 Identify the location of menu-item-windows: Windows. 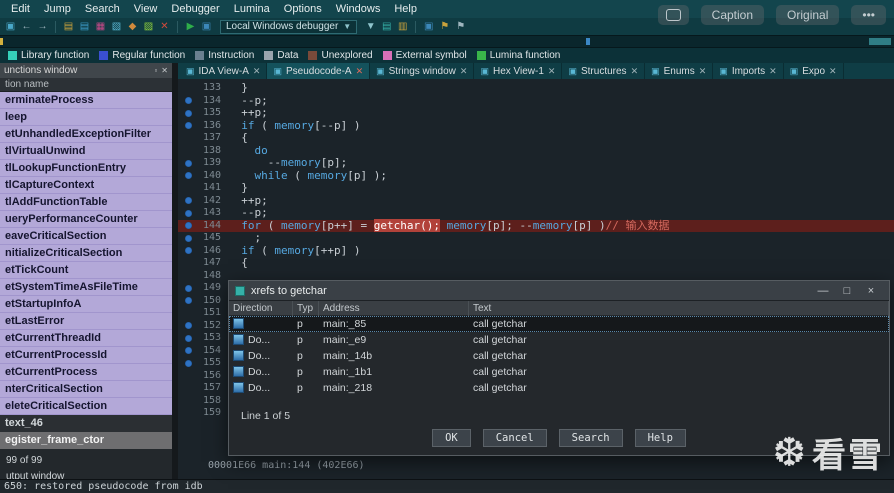
(358, 9).